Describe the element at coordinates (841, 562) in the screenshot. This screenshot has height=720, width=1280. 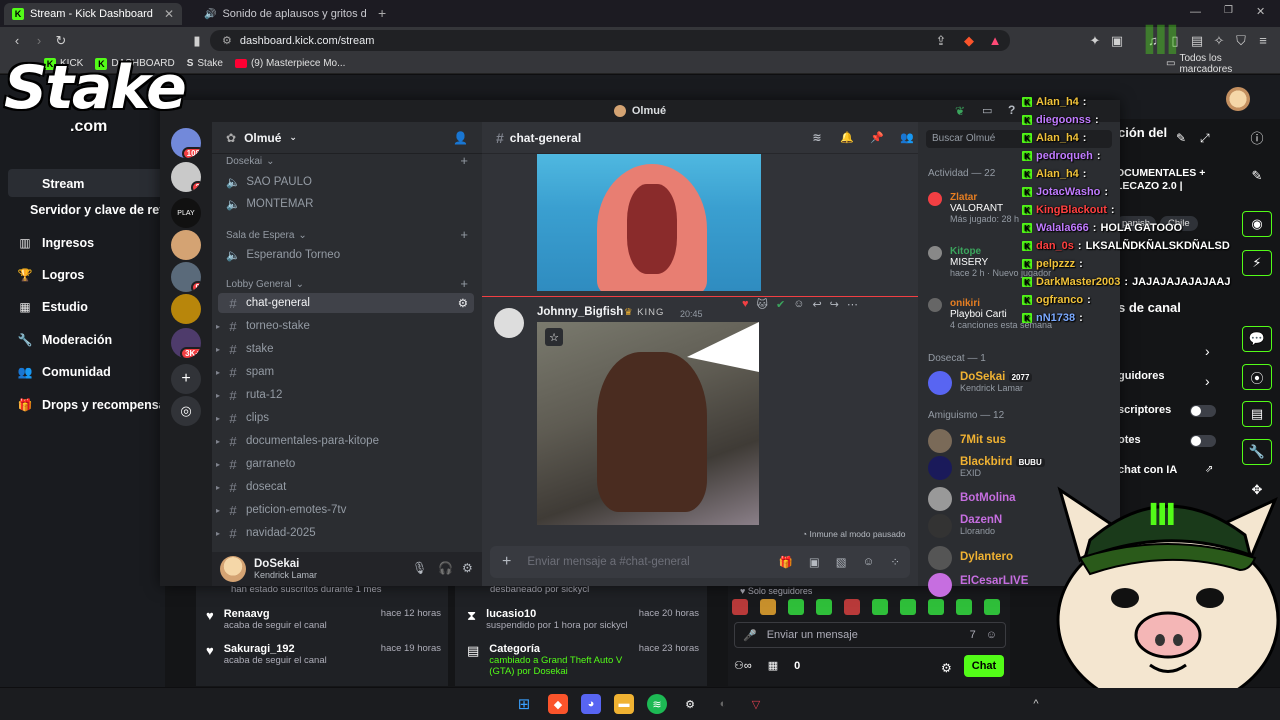
I see `sticker-icon: ▧` at that location.